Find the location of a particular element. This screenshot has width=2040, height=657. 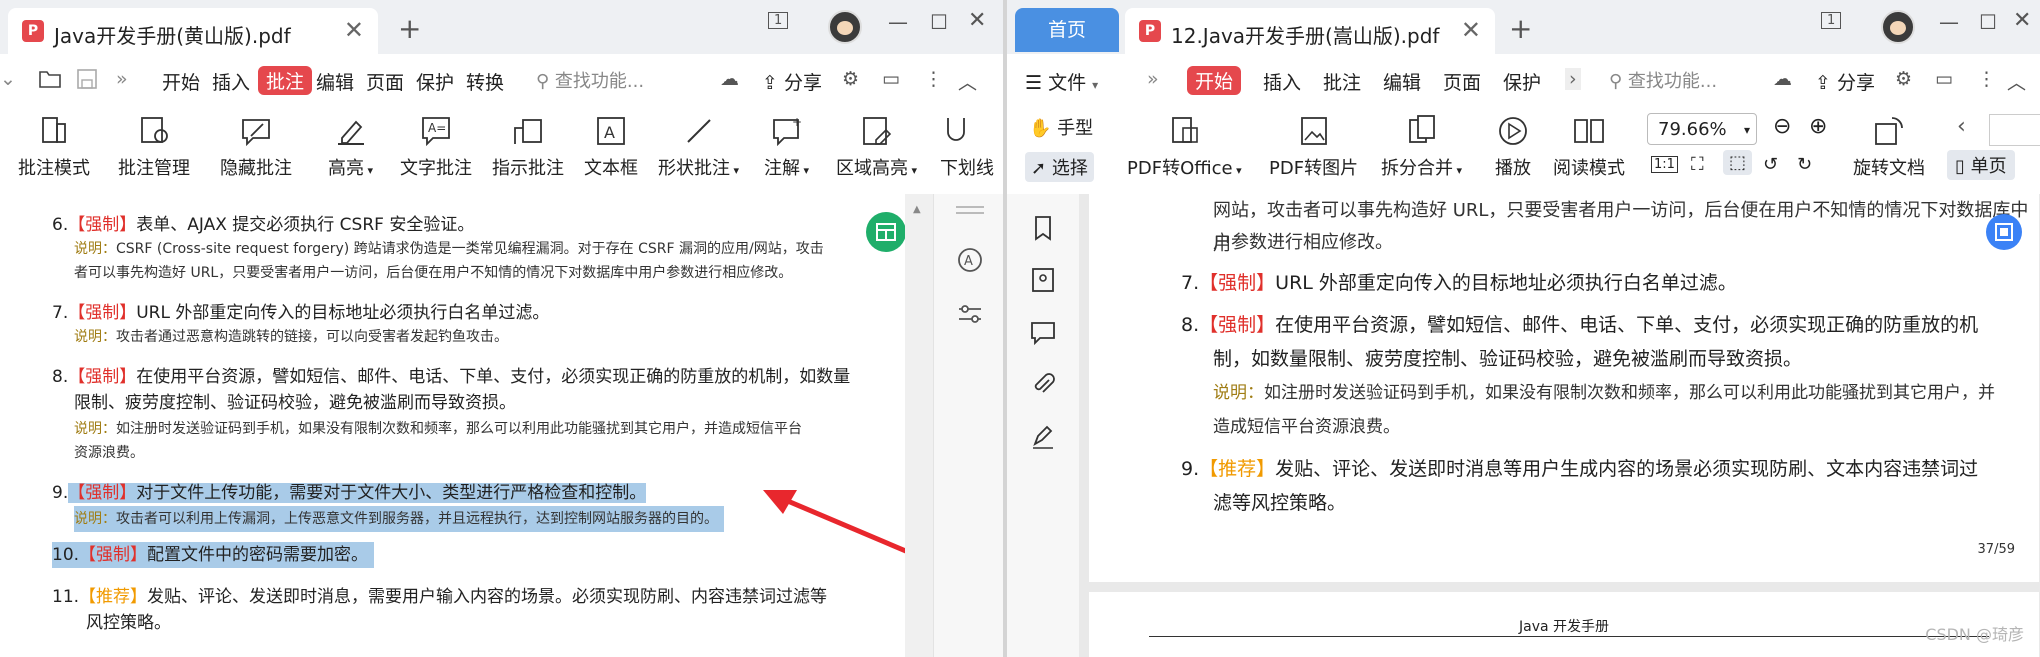

tool-text-box: A 文本框 is located at coordinates (611, 147).